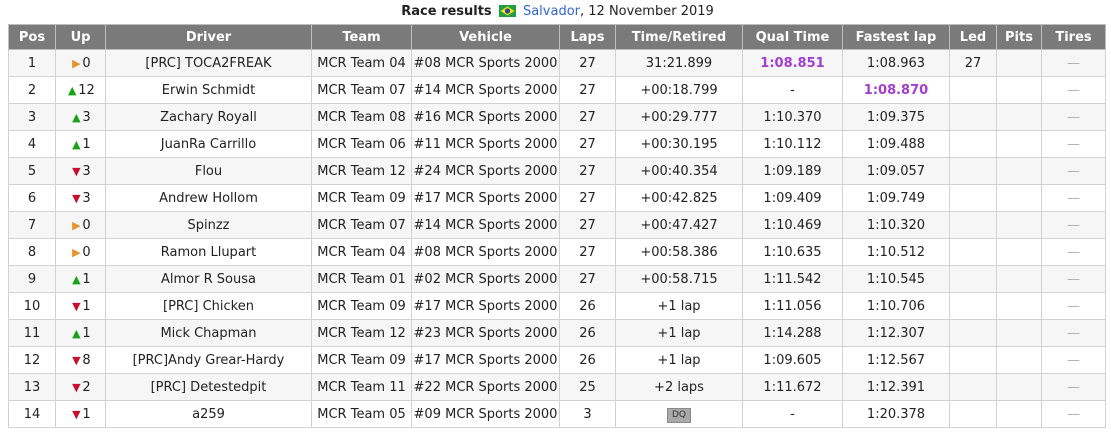  I want to click on team-cell: MCR Team 01, so click(361, 279).